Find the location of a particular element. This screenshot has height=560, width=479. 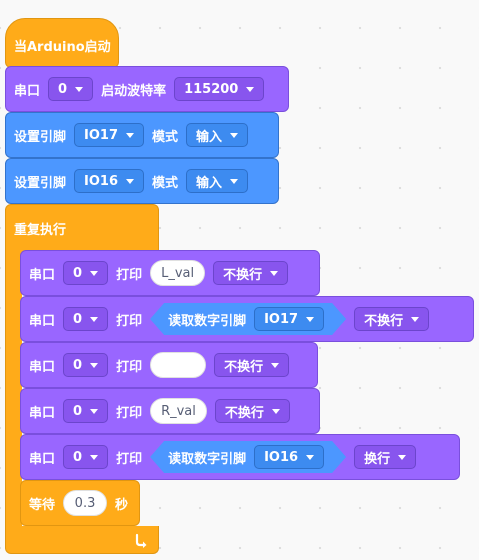

wait-label: 等待 is located at coordinates (42, 505).